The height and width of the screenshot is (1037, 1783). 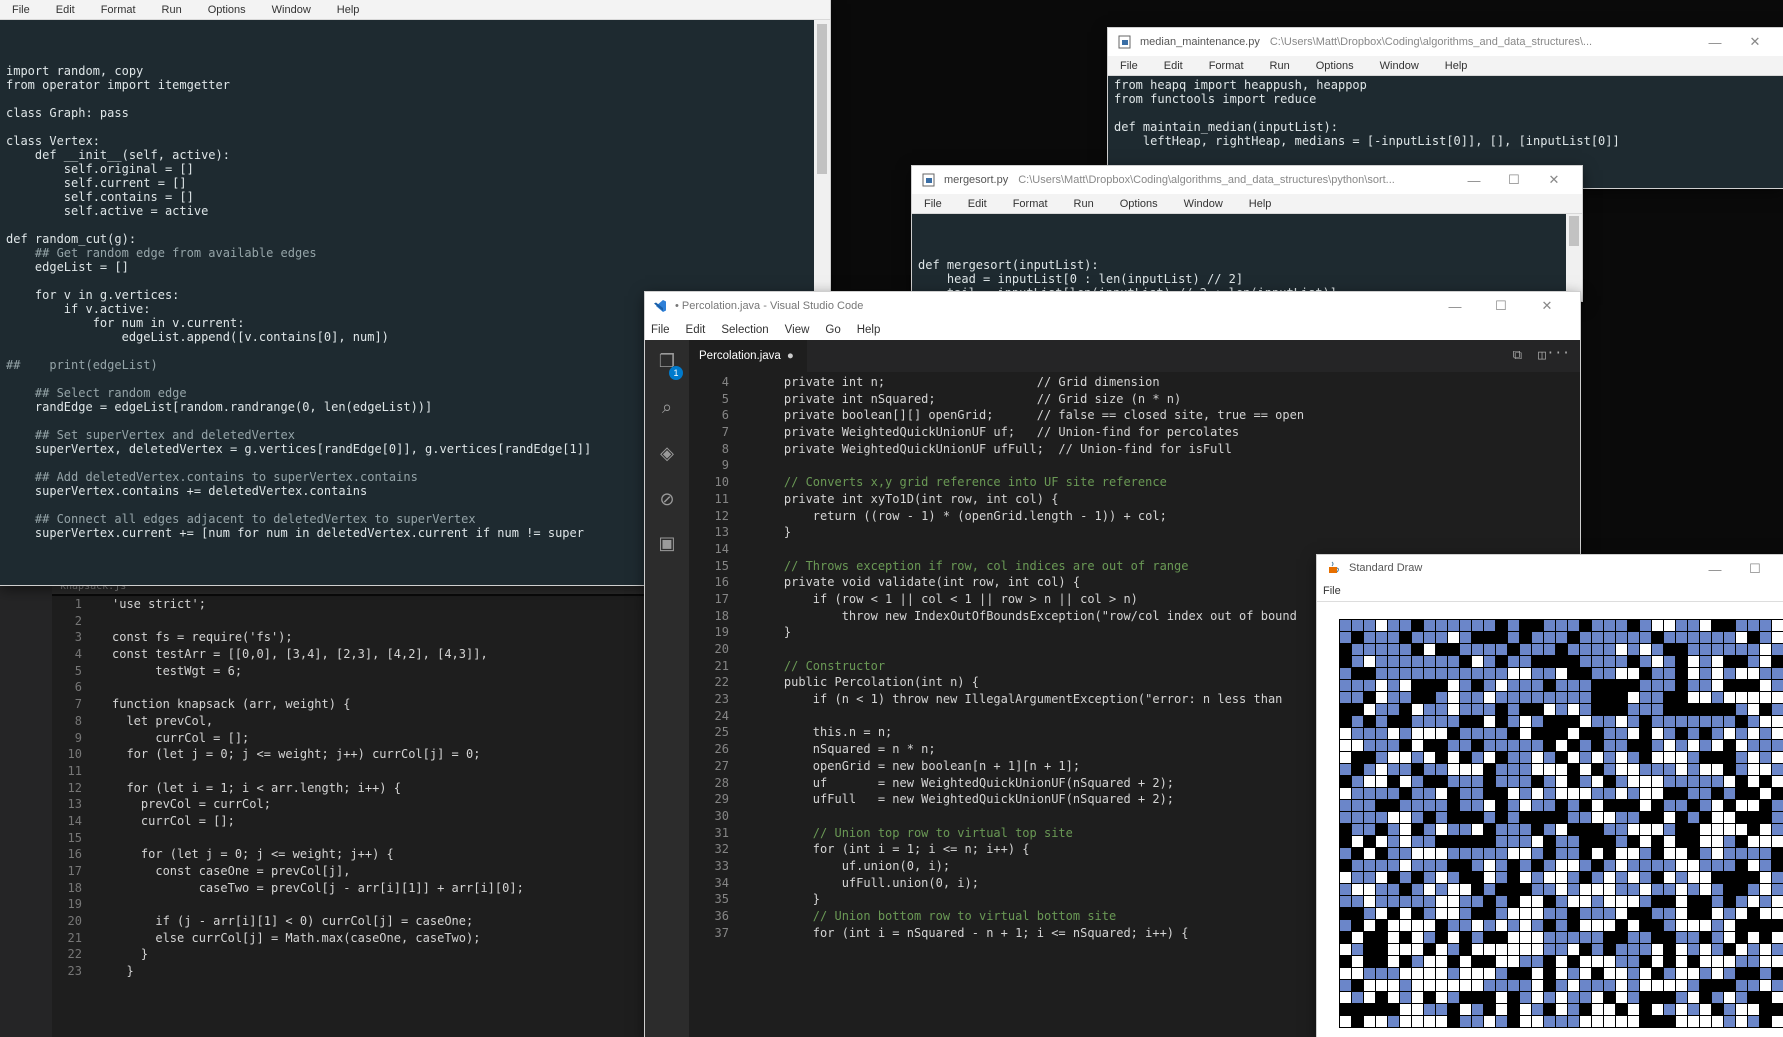 I want to click on tab-percolation-java: Percolation.java ●, so click(x=748, y=356).